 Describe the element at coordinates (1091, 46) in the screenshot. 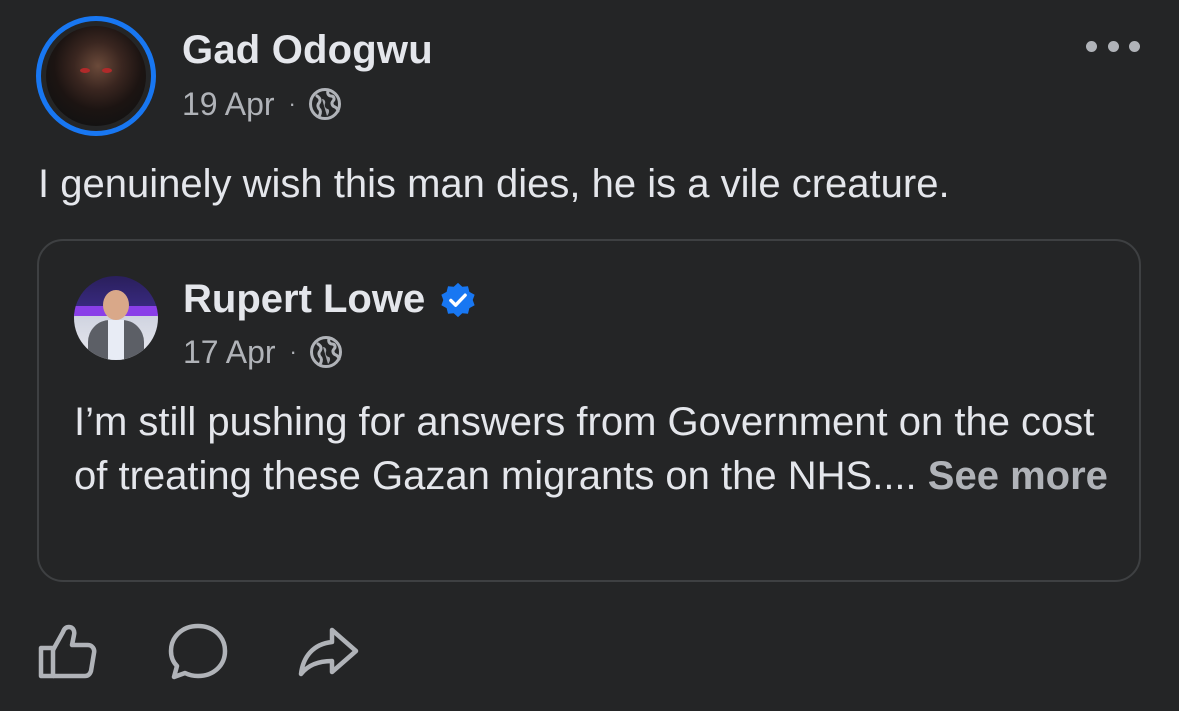

I see `more-options-icon` at that location.